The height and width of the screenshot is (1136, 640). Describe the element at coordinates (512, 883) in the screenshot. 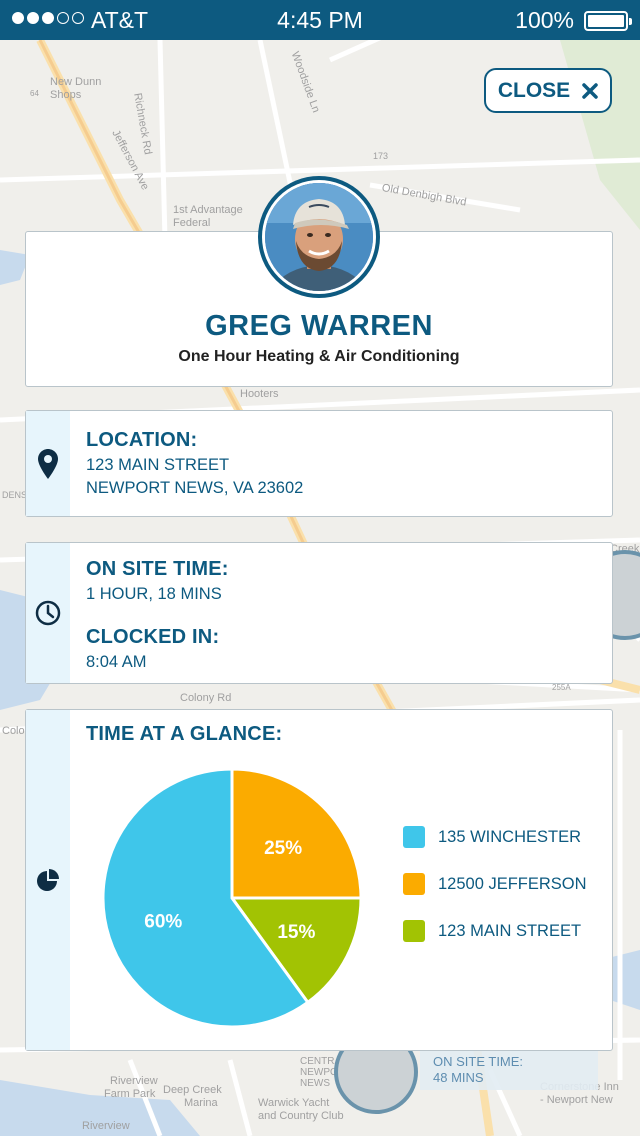

I see `legend-label: 12500 JEFFERSON` at that location.